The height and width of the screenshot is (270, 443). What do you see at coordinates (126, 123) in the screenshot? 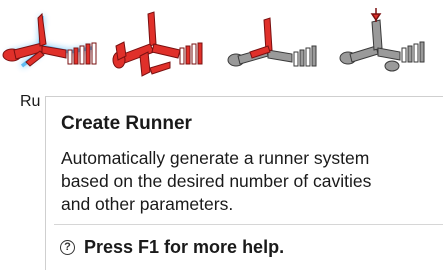
I see `tooltip-title: Create Runner` at bounding box center [126, 123].